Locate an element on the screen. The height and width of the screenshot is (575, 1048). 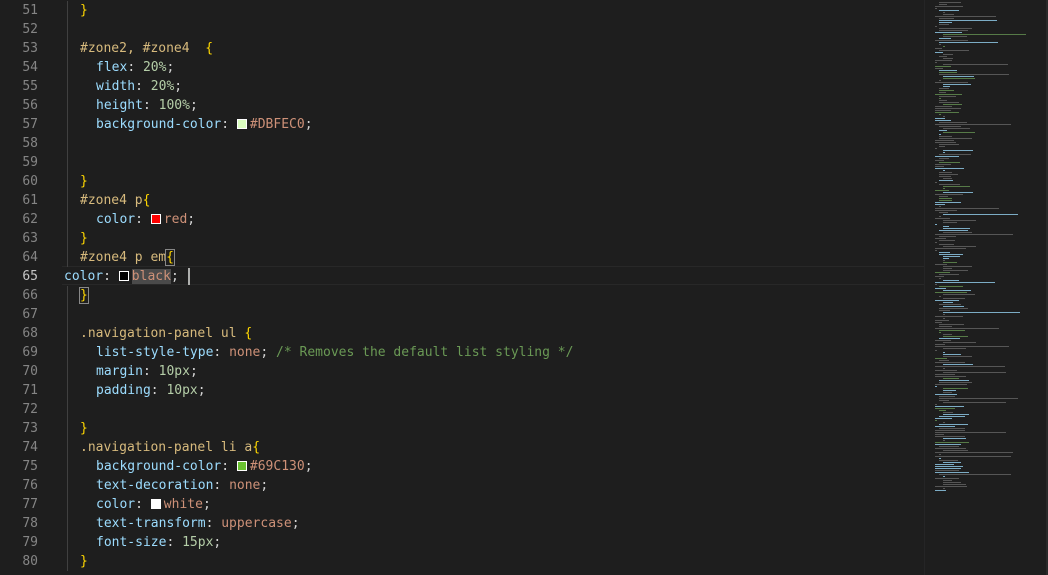
code-line: text-decoration: none; is located at coordinates (182, 485).